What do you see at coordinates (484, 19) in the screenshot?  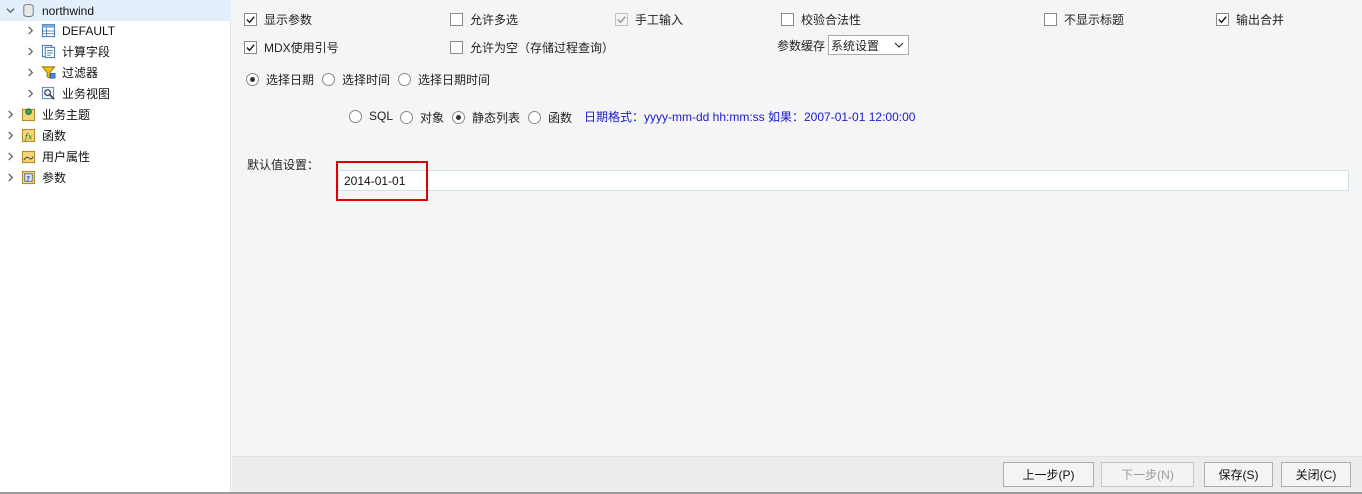 I see `allow-multi-checkbox: 允许多选` at bounding box center [484, 19].